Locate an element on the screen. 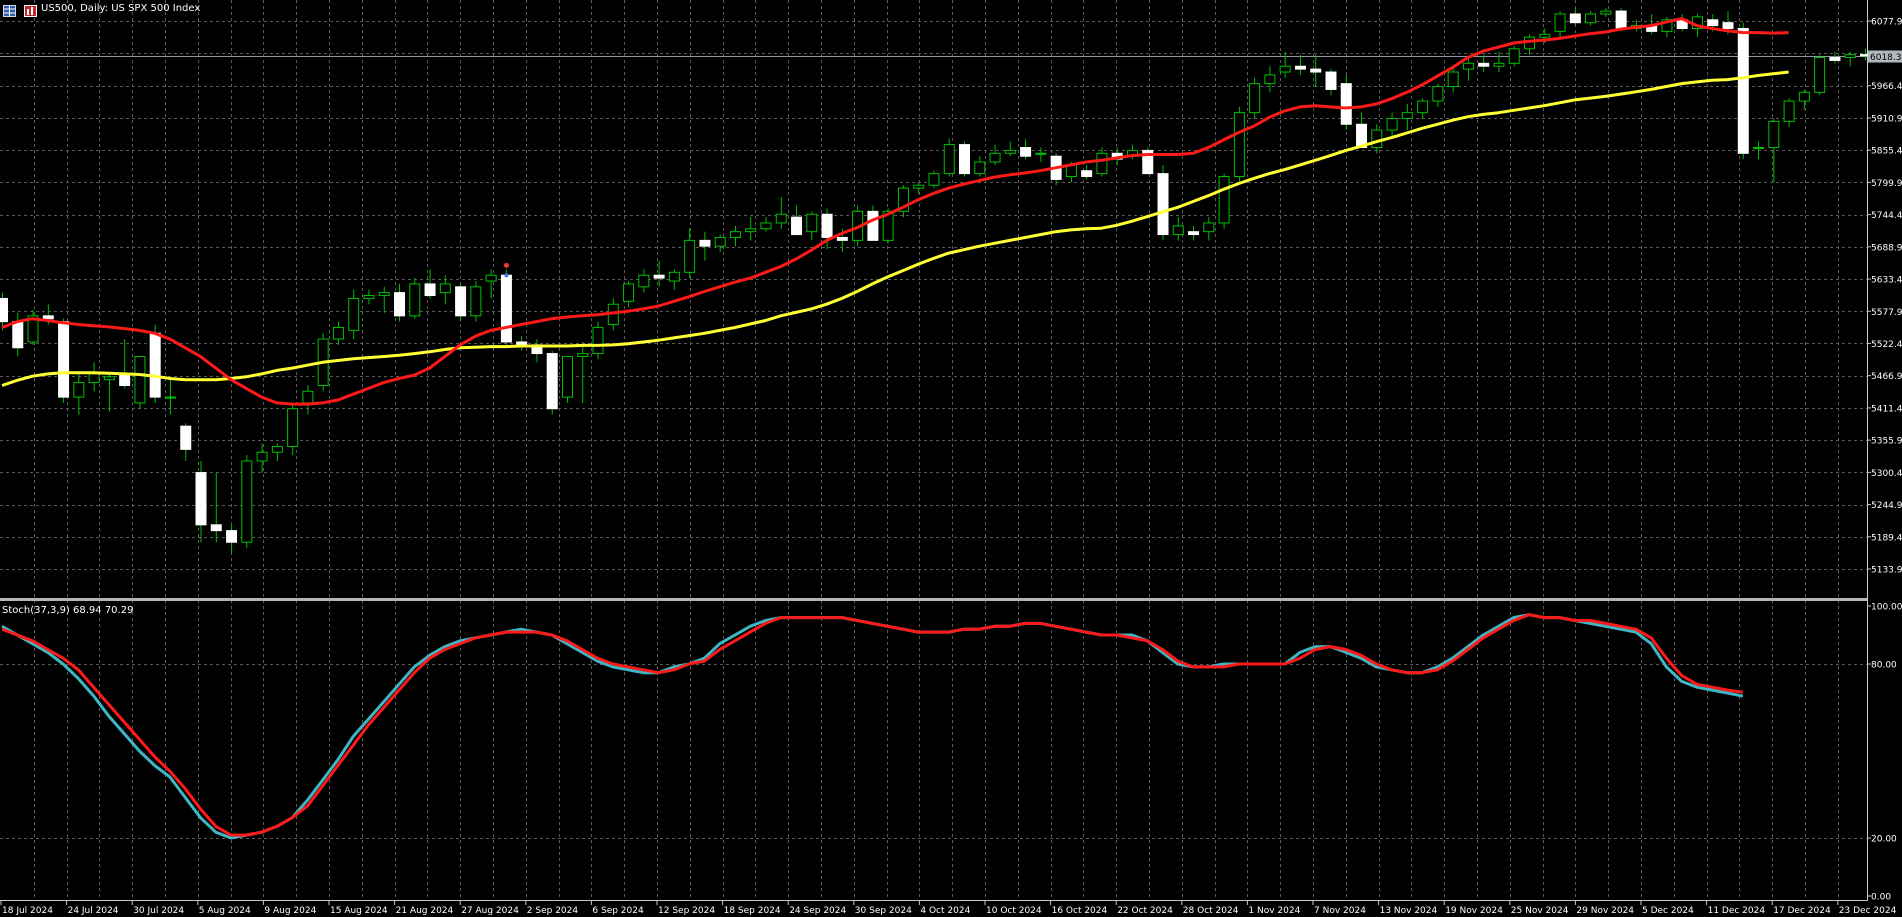 Image resolution: width=1902 pixels, height=917 pixels. time-tick-label: 21 Aug 2024 is located at coordinates (425, 911).